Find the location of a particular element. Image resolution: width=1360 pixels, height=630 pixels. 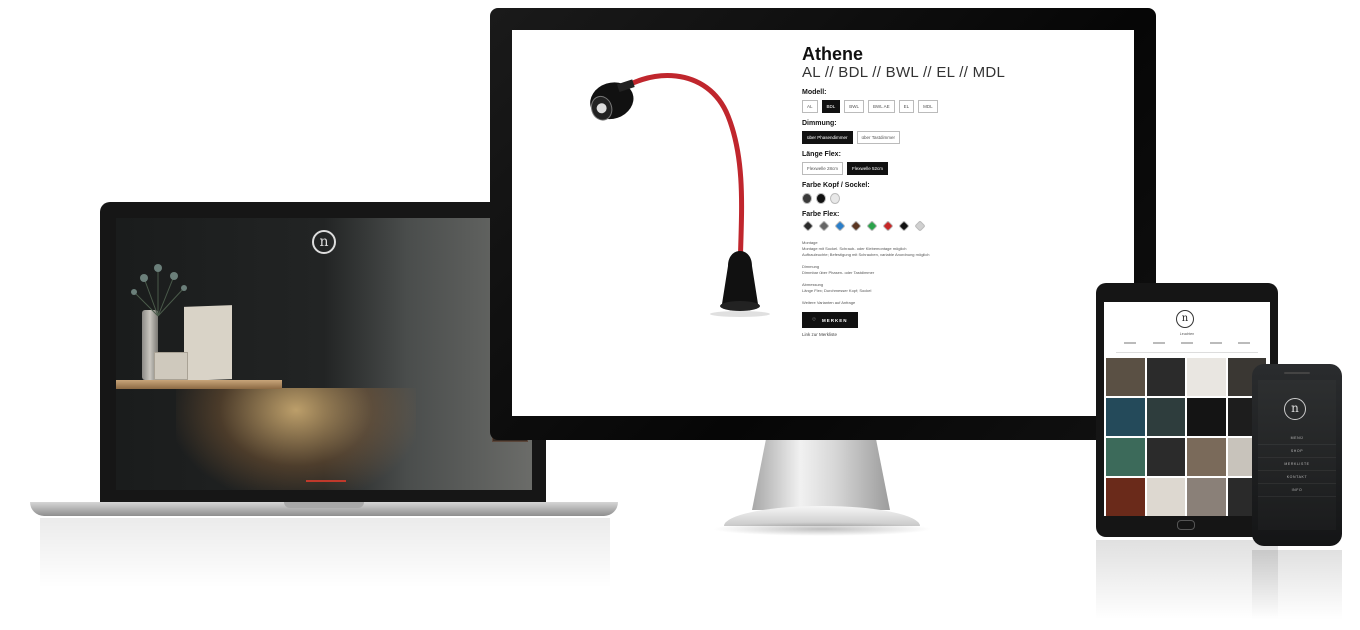

tablet-tagline: Leuchten is located at coordinates (1187, 334).